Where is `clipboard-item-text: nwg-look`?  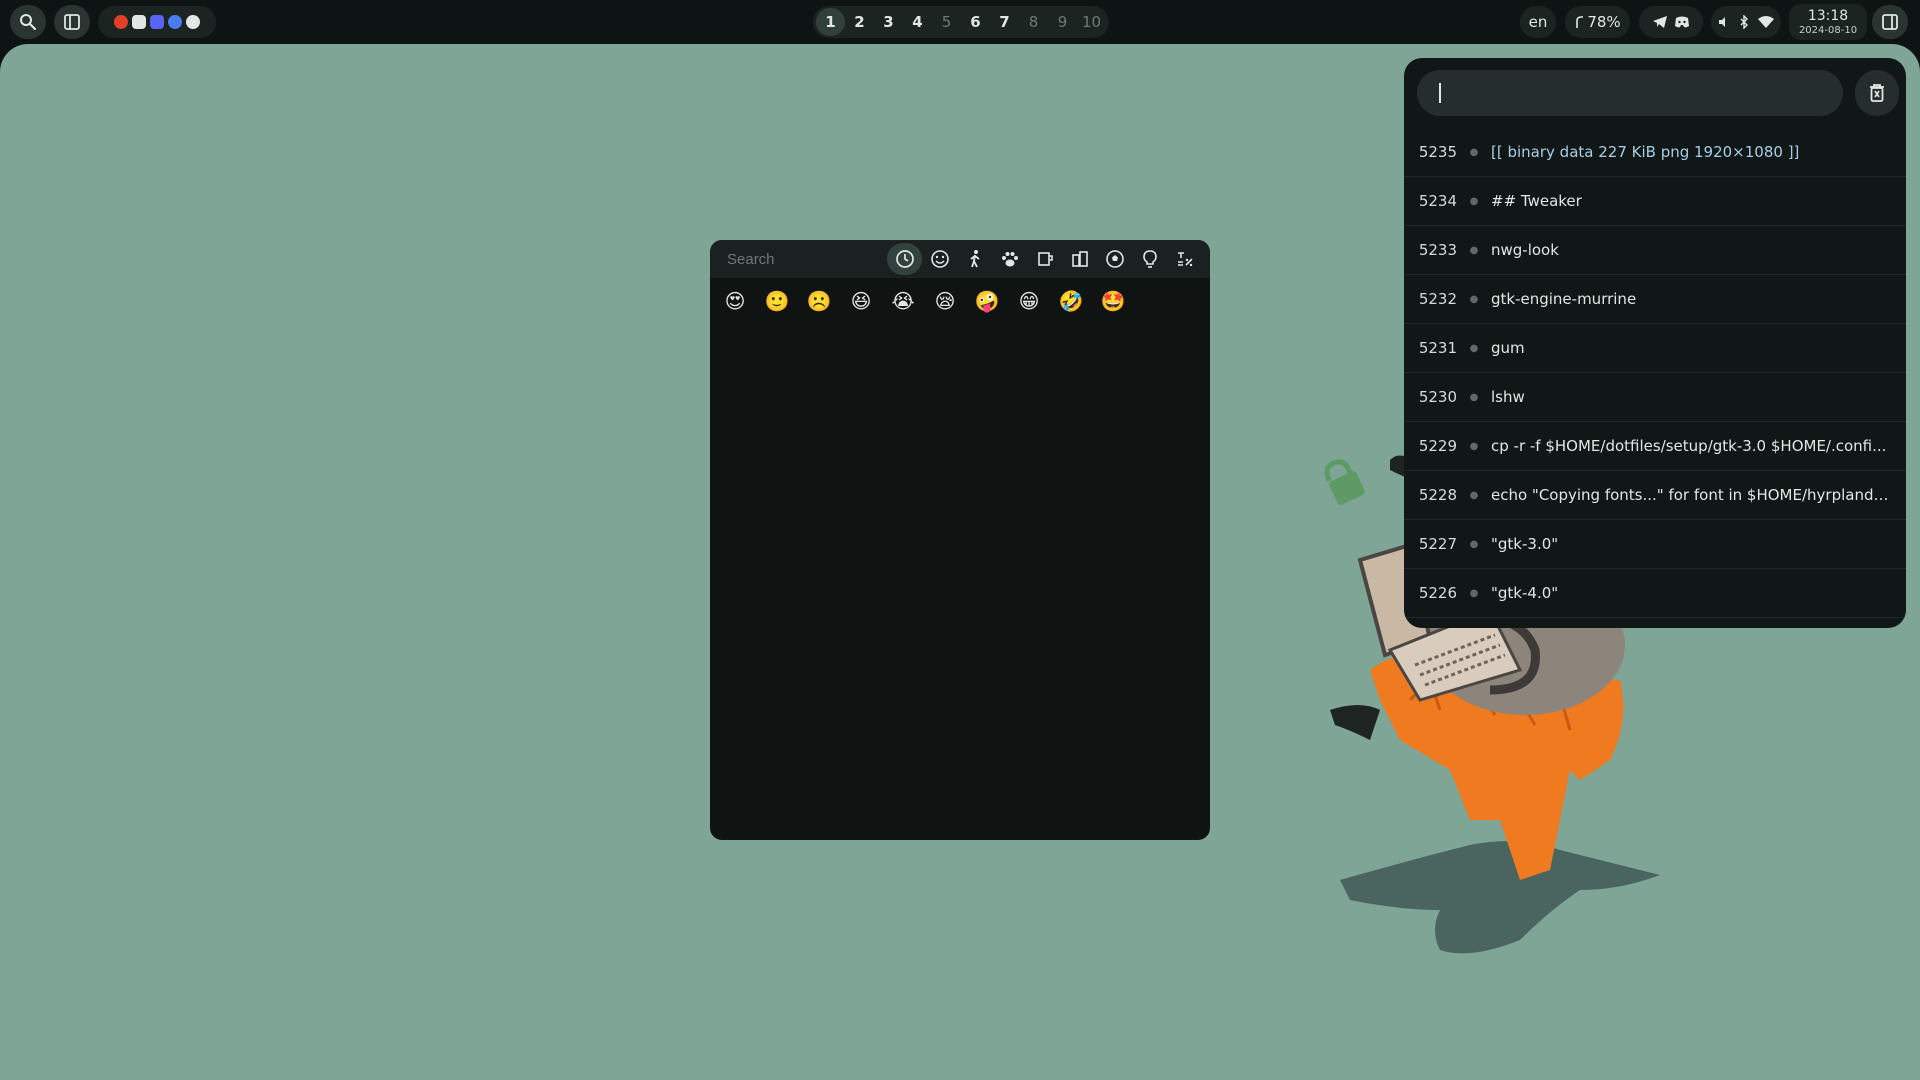
clipboard-item-text: nwg-look is located at coordinates (1525, 250).